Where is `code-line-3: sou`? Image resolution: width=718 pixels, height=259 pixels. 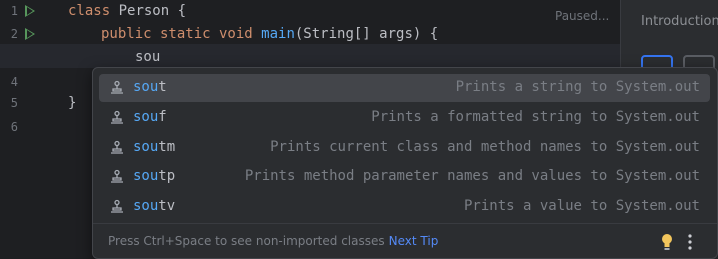 code-line-3: sou is located at coordinates (147, 57).